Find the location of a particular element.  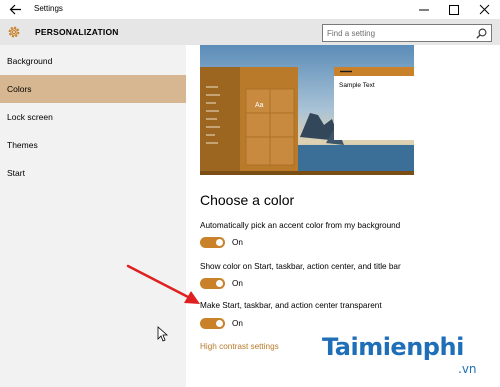

sidebar-item-background: Background is located at coordinates (93, 61).